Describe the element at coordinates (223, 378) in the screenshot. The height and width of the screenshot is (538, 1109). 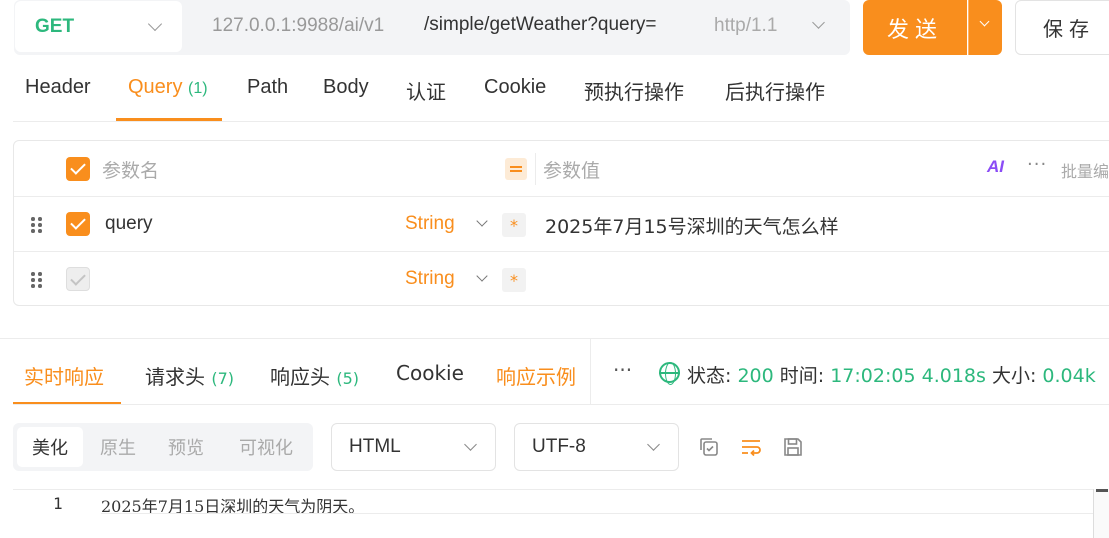
I see `tab-request-headers-count: (7)` at that location.